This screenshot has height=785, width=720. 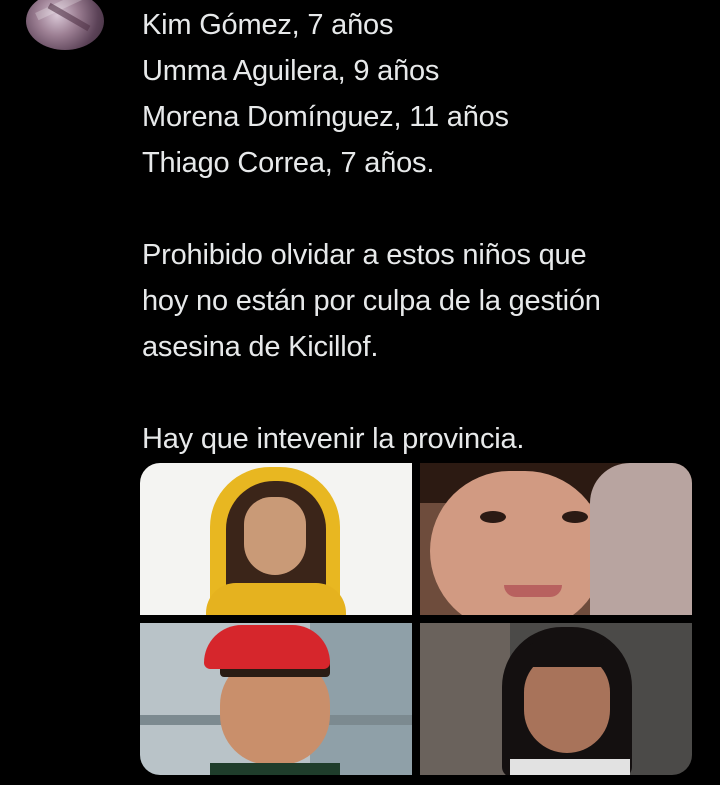 What do you see at coordinates (291, 71) in the screenshot?
I see `tweet-line: Umma Aguilera, 9 años` at bounding box center [291, 71].